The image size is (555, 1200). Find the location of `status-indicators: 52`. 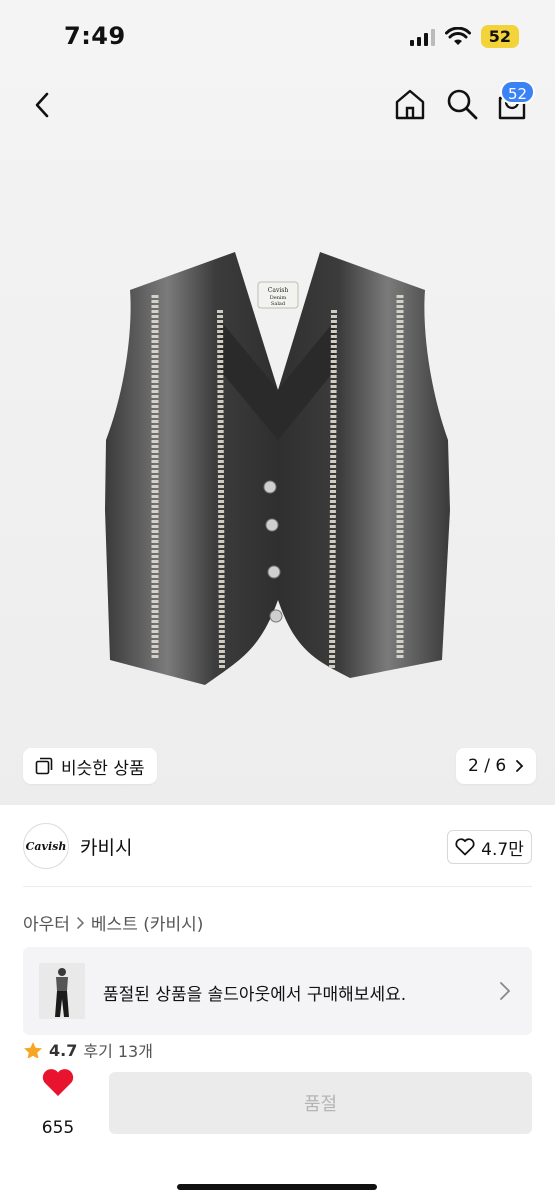

status-indicators: 52 is located at coordinates (464, 36).